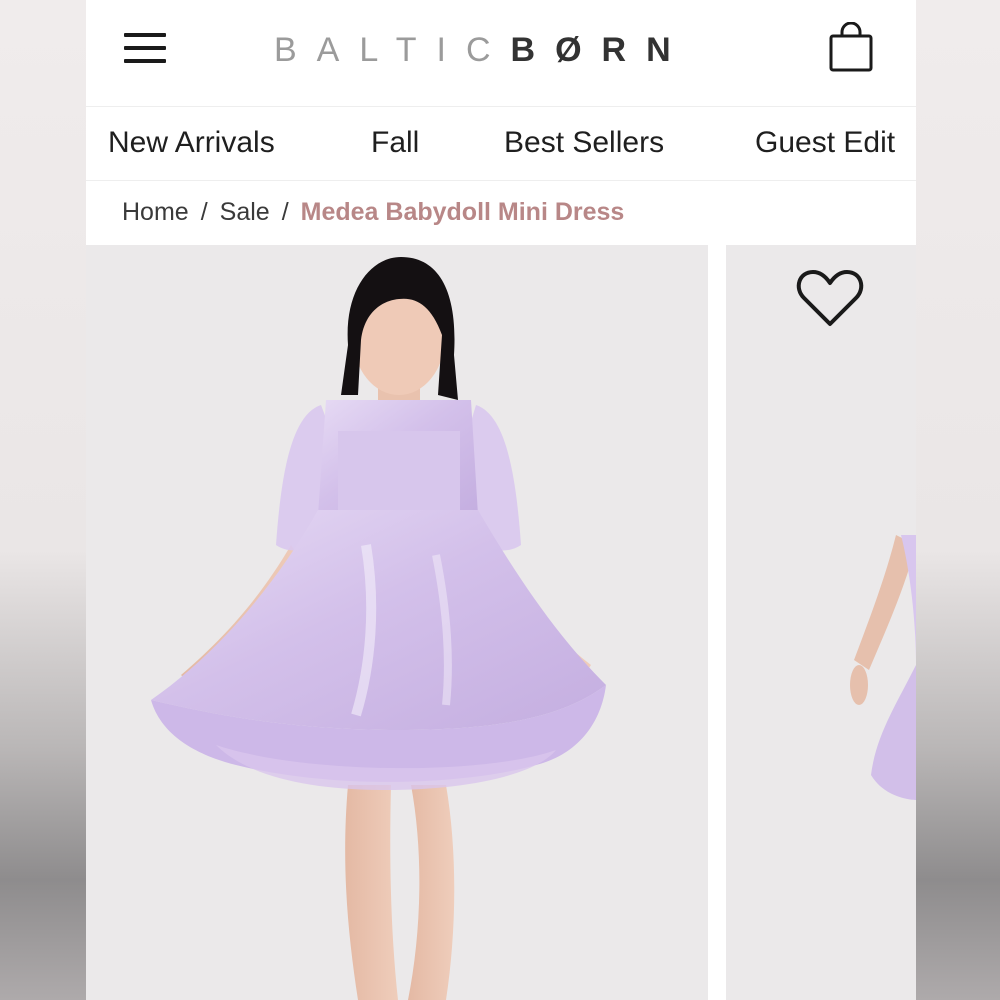 The image size is (1000, 1000). What do you see at coordinates (395, 143) in the screenshot?
I see `nav-item-fall: Fall` at bounding box center [395, 143].